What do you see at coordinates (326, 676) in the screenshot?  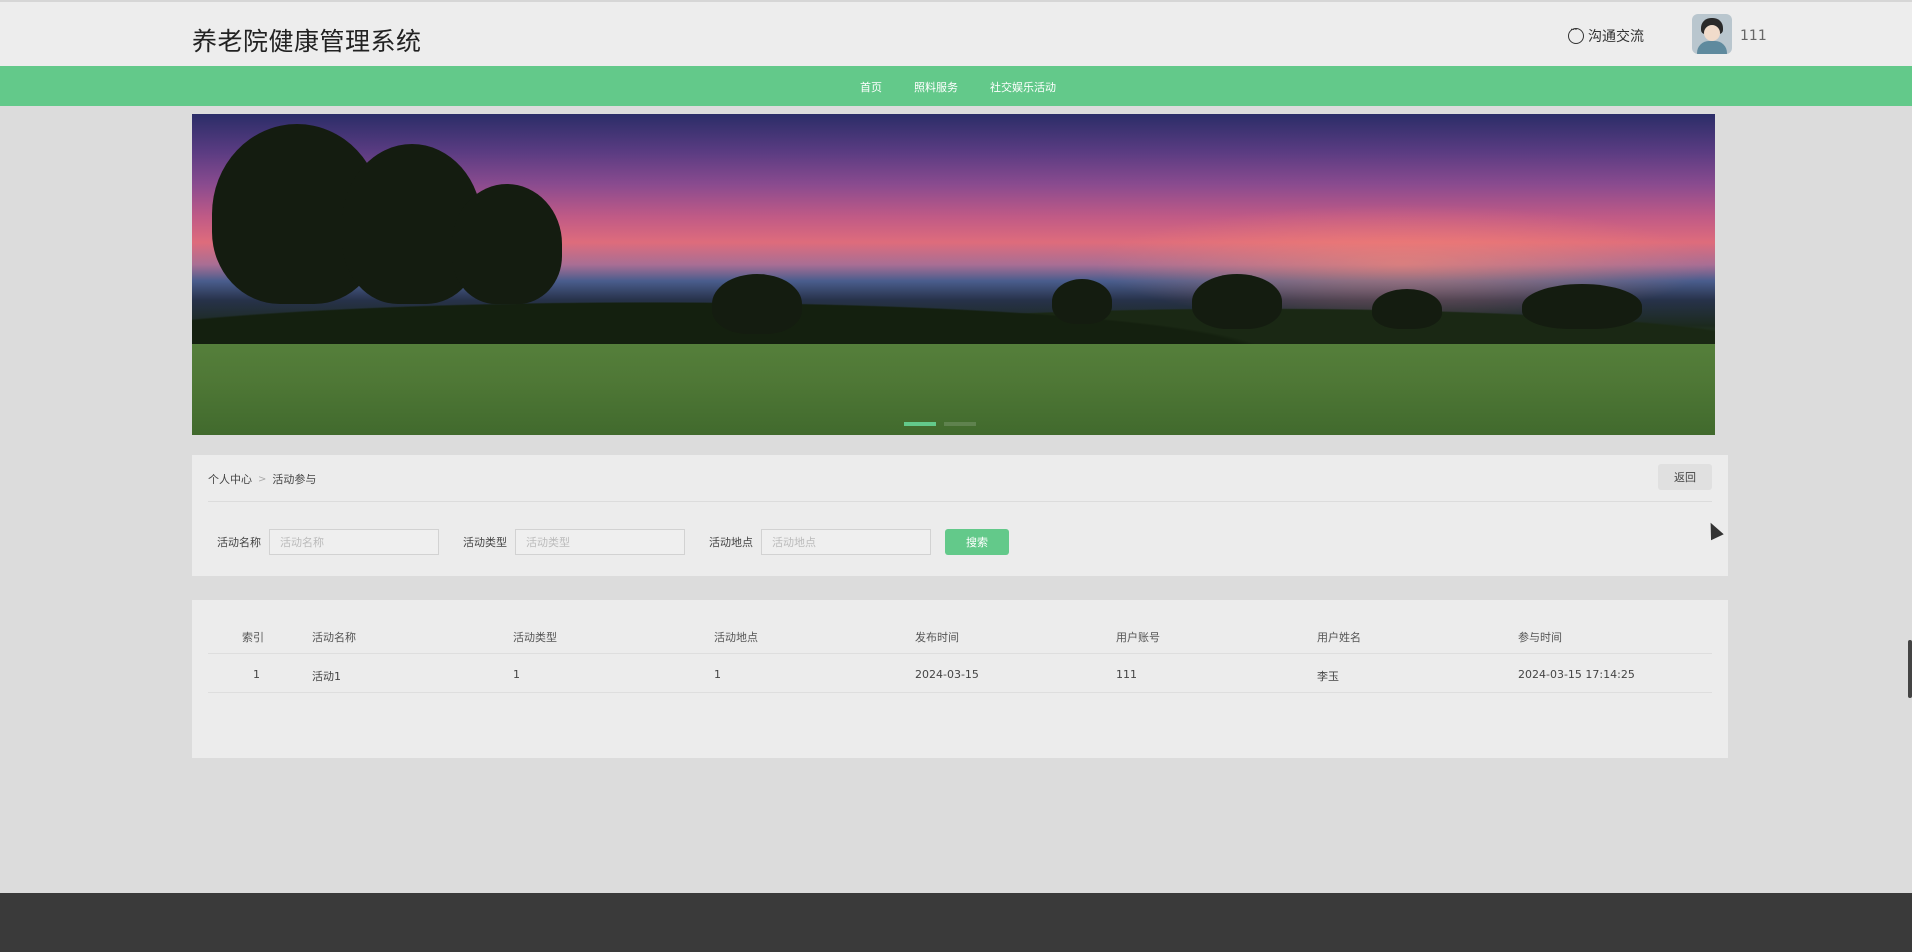 I see `cell-activity-name: 活动1` at bounding box center [326, 676].